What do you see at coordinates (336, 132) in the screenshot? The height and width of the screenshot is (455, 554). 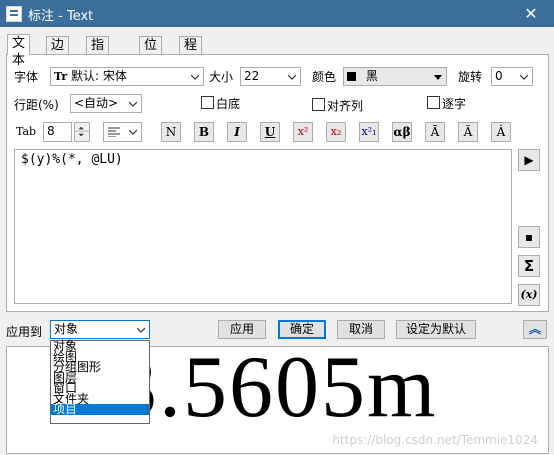 I see `subscript-button: x₂` at bounding box center [336, 132].